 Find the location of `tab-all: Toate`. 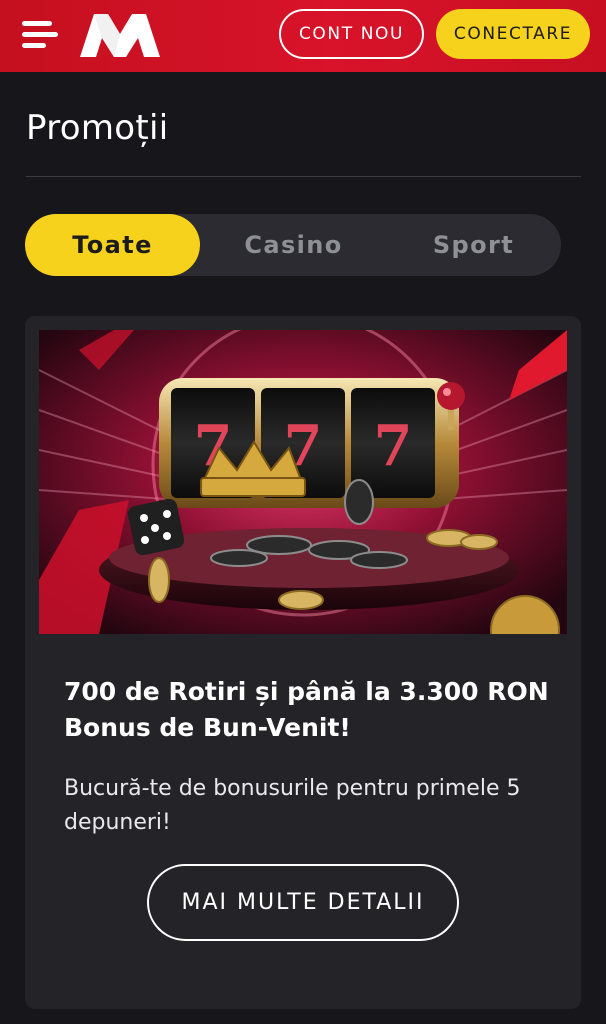

tab-all: Toate is located at coordinates (112, 245).